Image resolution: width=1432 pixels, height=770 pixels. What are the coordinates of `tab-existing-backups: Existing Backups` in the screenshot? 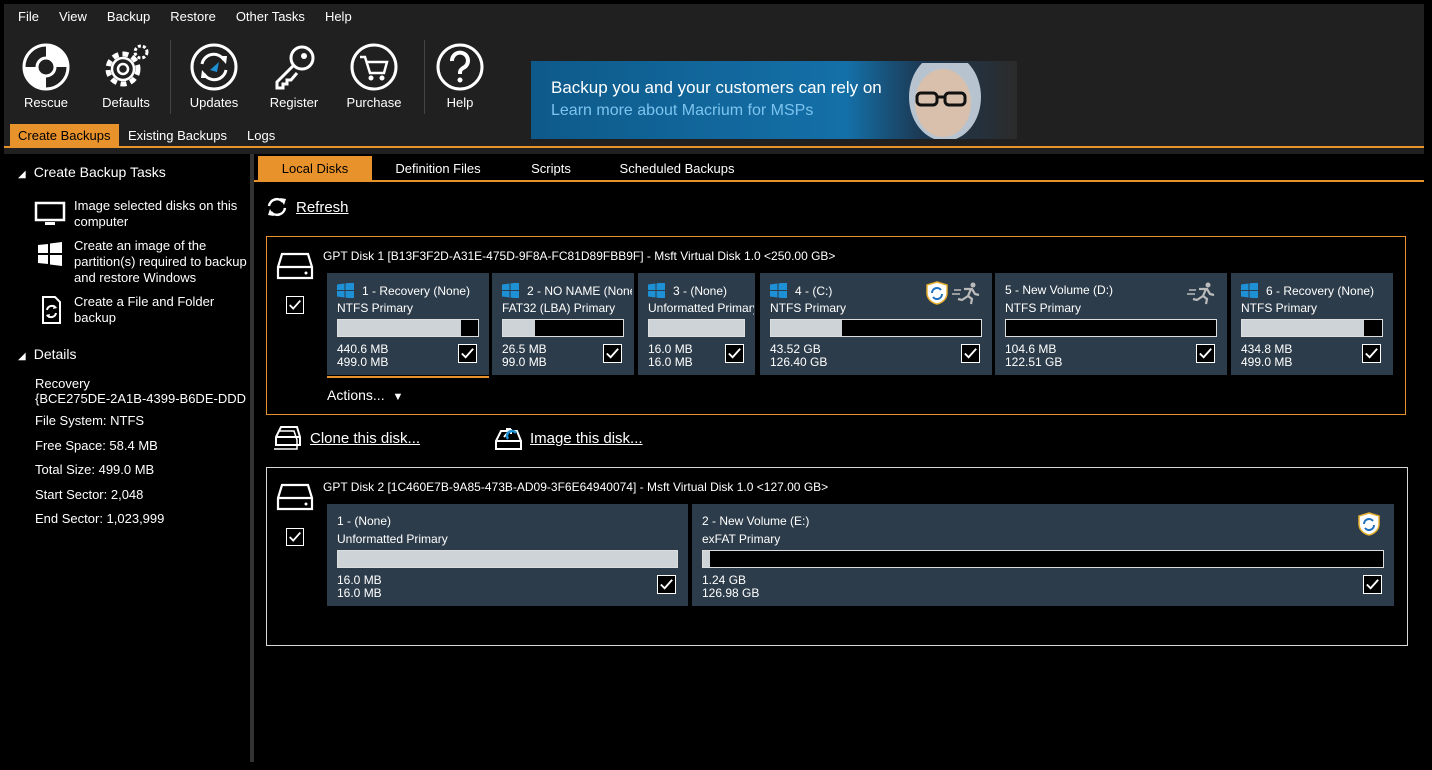 It's located at (177, 136).